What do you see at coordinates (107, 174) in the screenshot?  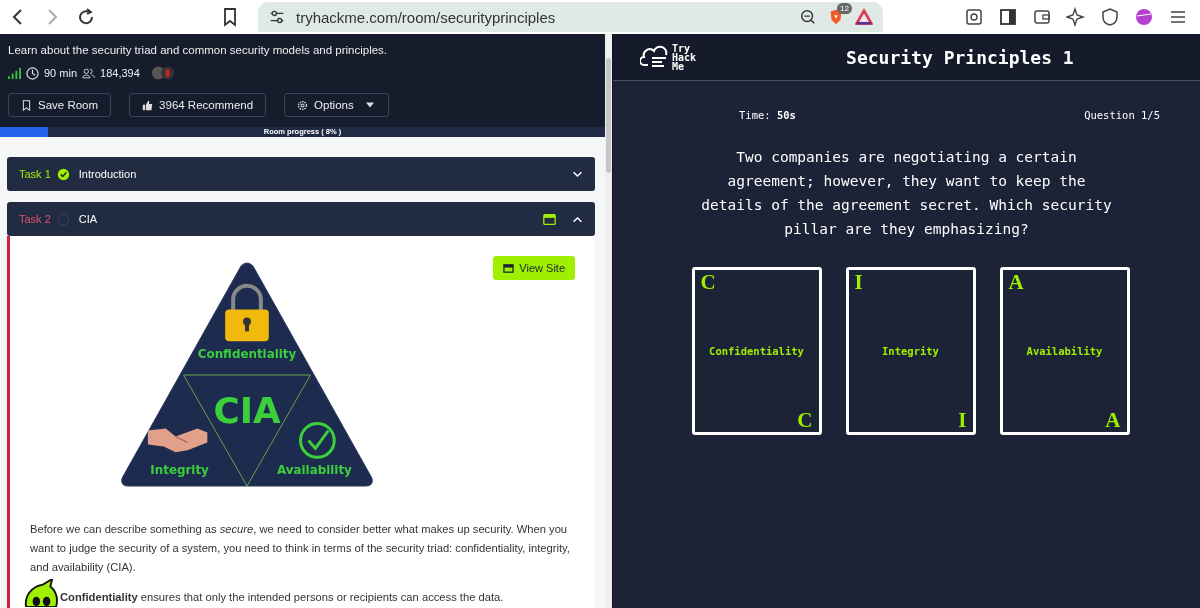 I see `task-title: Introduction` at bounding box center [107, 174].